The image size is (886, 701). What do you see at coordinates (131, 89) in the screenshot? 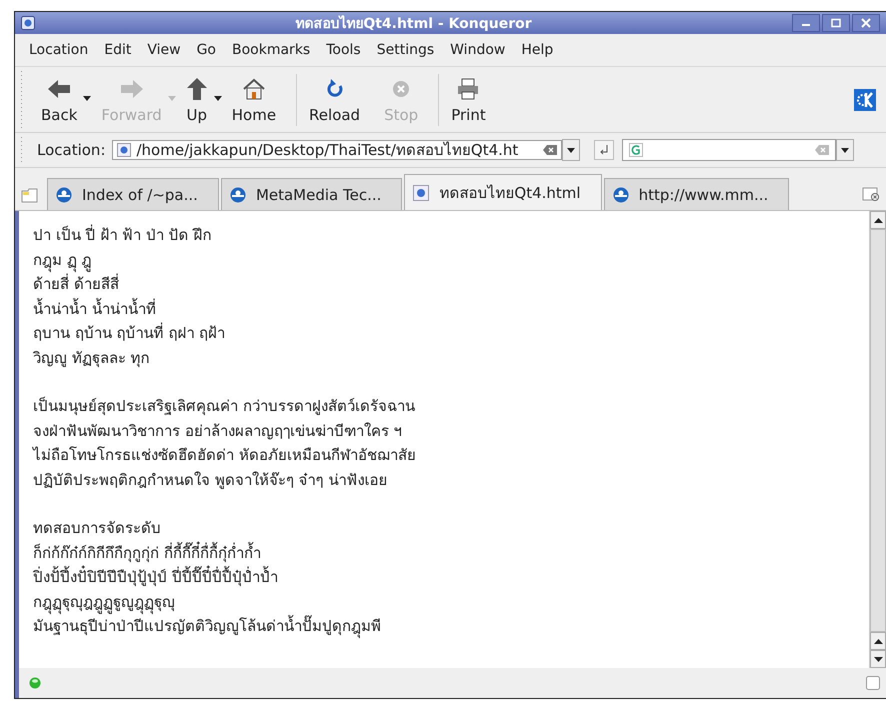
I see `right-arrow-icon` at bounding box center [131, 89].